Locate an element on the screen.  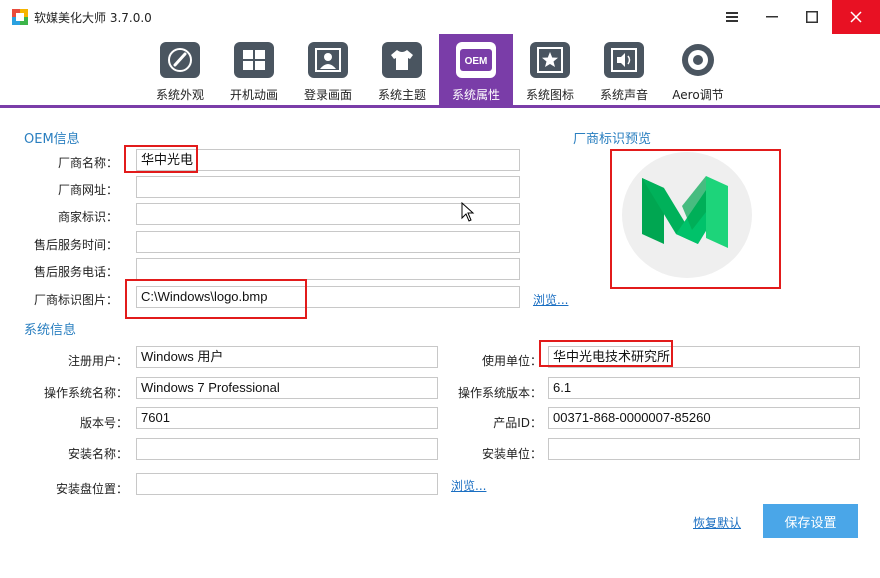
tab-label: 登录画面 is located at coordinates (327, 95).